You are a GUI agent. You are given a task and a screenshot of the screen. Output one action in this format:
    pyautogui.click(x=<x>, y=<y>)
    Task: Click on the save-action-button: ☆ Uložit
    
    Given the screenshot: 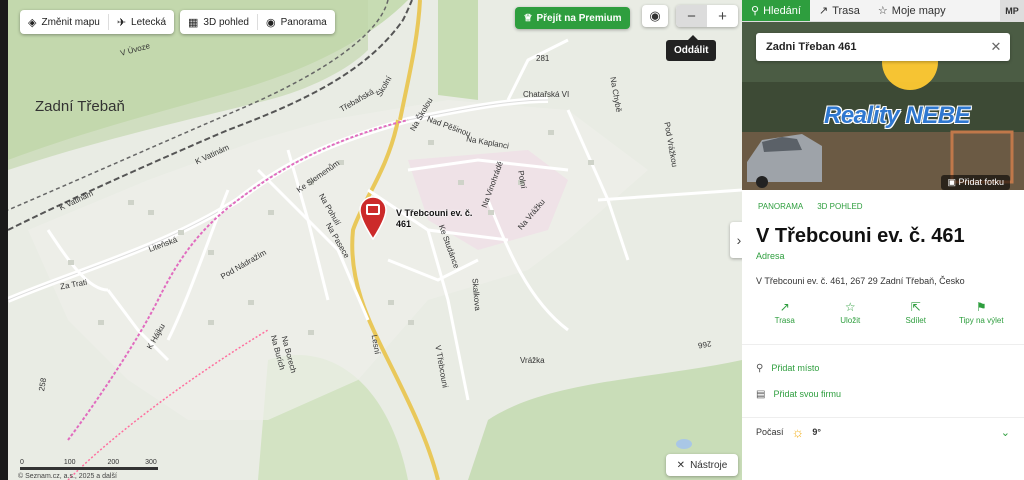 What is the action you would take?
    pyautogui.click(x=850, y=313)
    